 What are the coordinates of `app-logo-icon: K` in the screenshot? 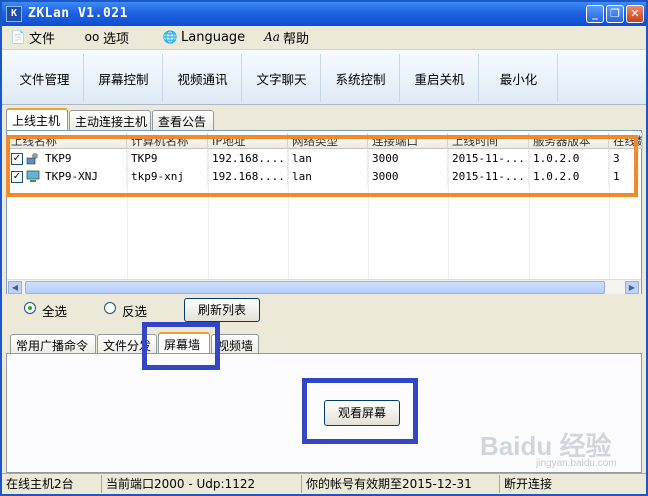 It's located at (14, 14).